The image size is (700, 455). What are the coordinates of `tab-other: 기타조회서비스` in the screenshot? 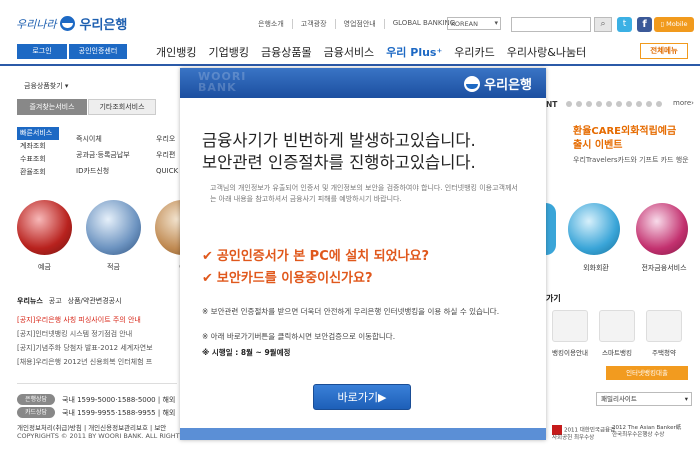 It's located at (122, 107).